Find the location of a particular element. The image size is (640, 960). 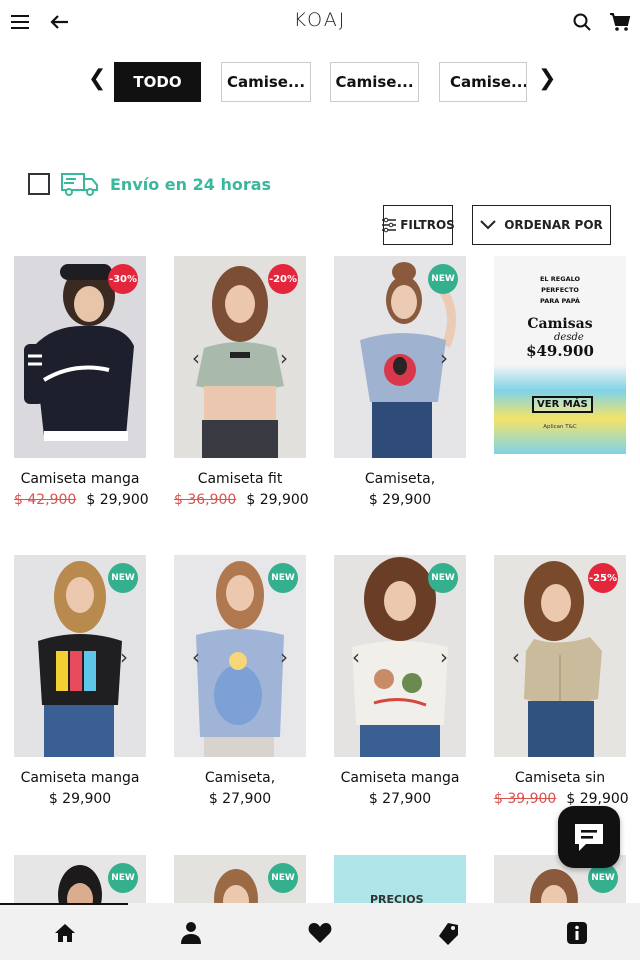

home-icon is located at coordinates (65, 933).